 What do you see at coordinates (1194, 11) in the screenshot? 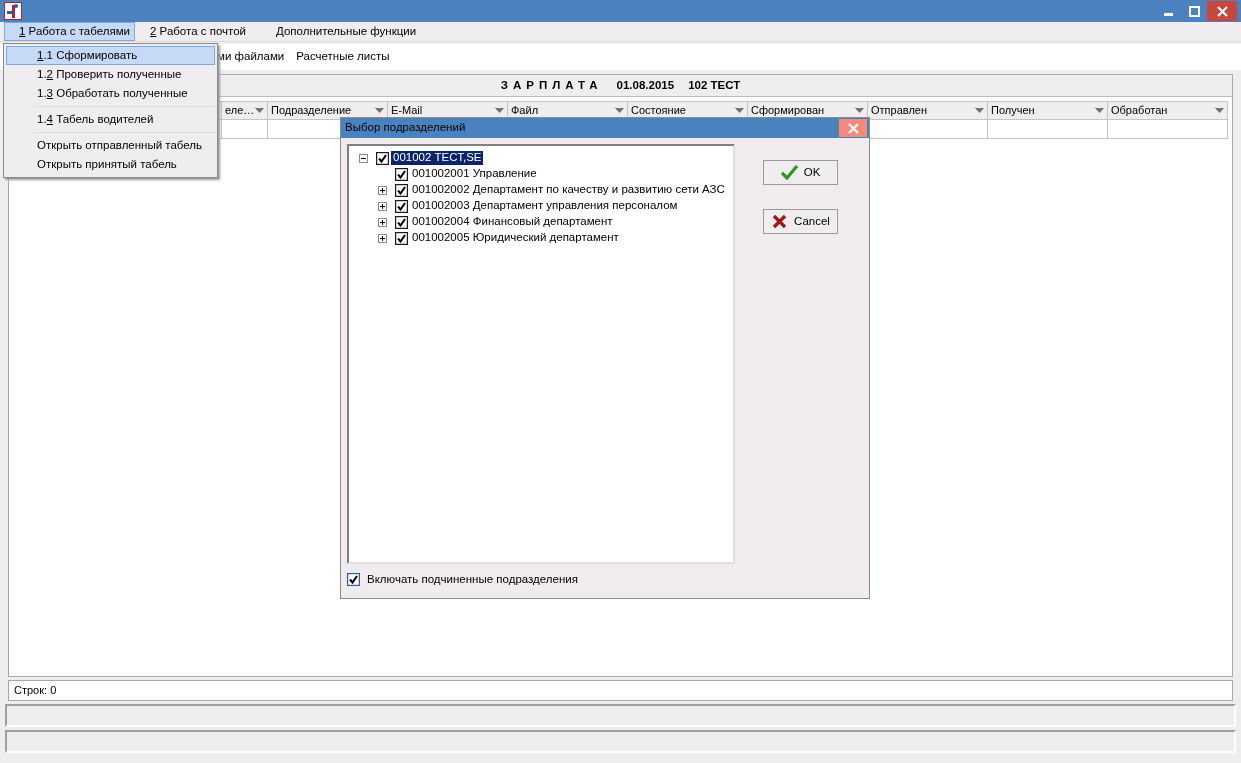
I see `maximize-icon` at bounding box center [1194, 11].